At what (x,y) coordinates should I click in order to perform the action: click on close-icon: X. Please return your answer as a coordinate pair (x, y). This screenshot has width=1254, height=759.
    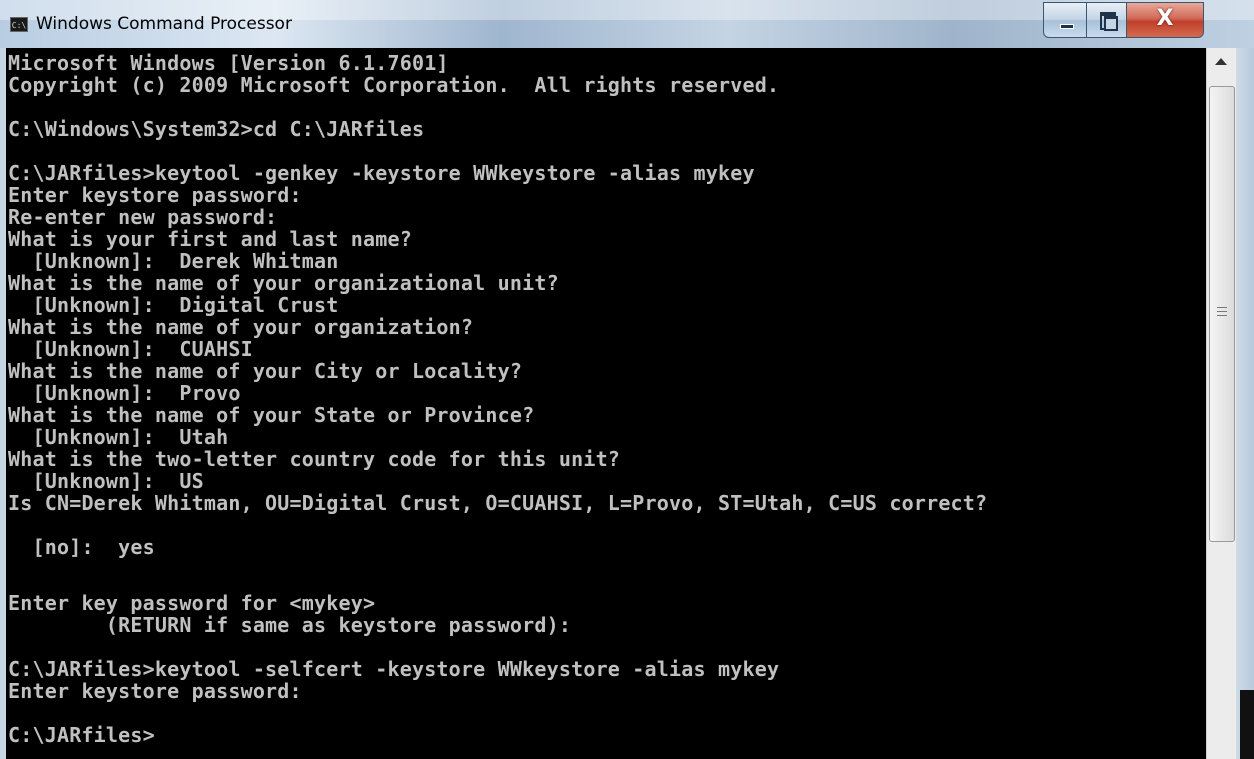
    Looking at the image, I should click on (1165, 18).